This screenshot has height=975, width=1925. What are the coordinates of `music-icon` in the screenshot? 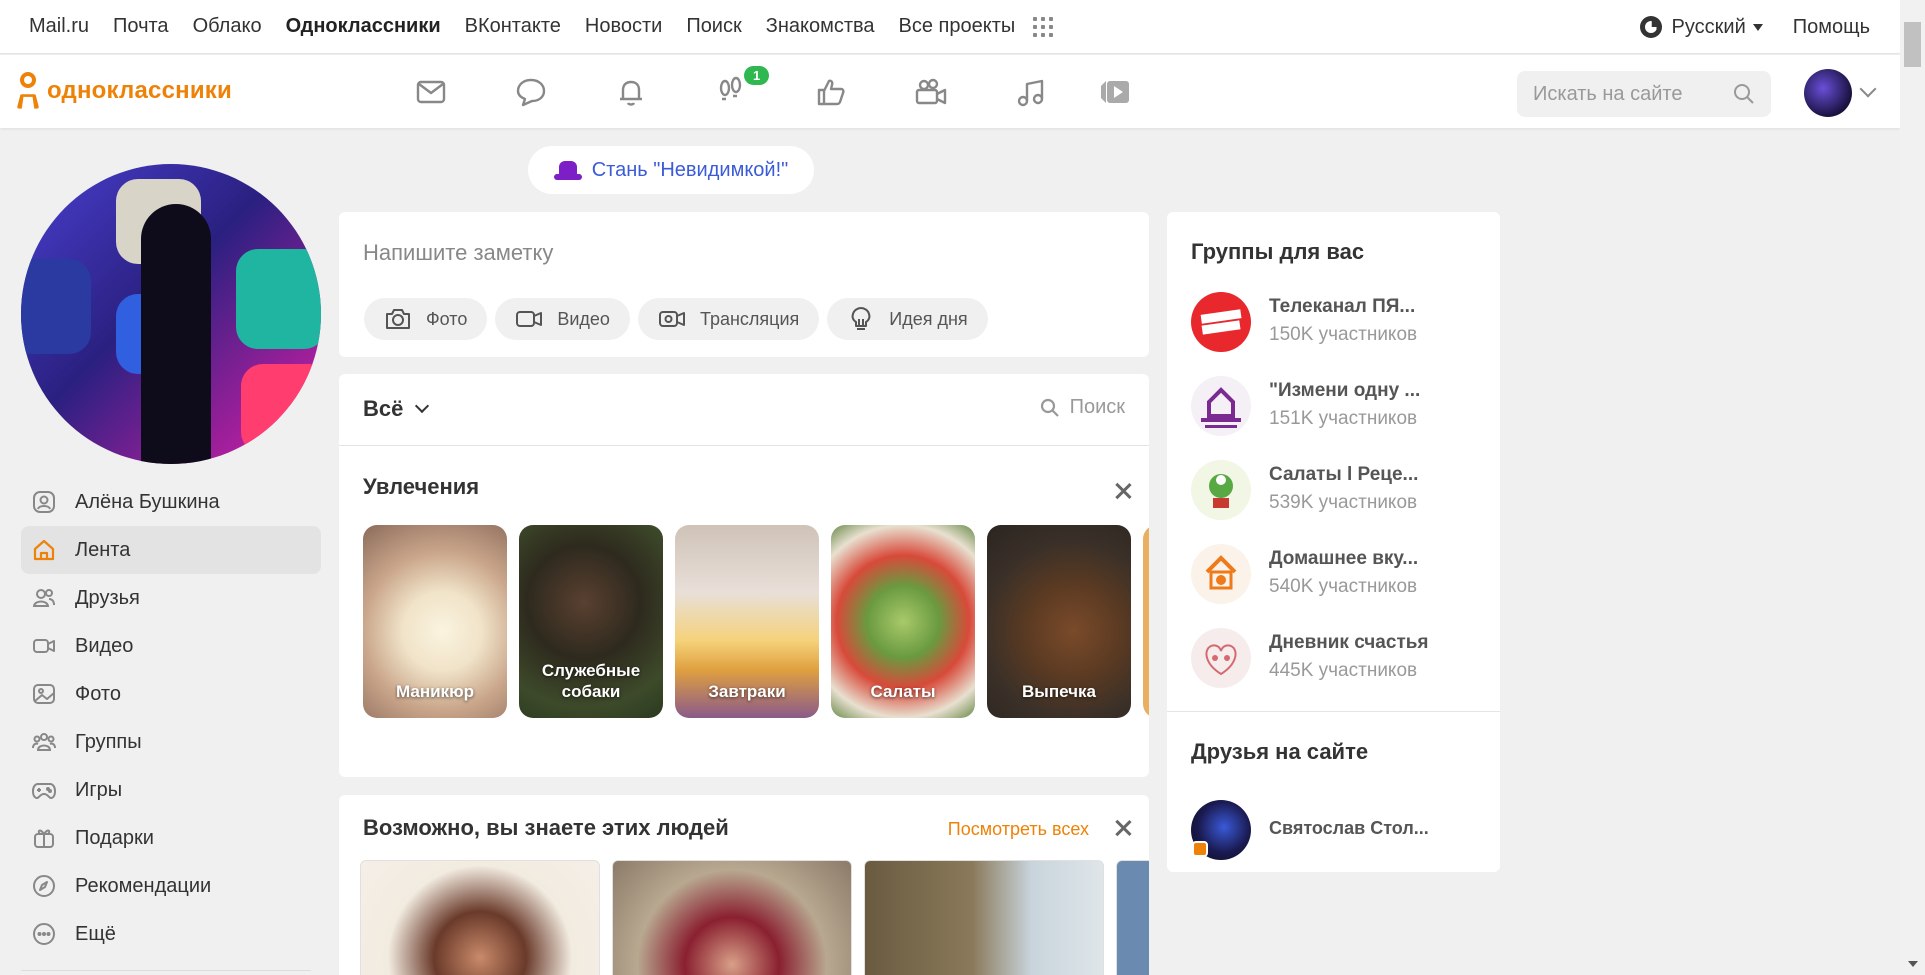 It's located at (1031, 92).